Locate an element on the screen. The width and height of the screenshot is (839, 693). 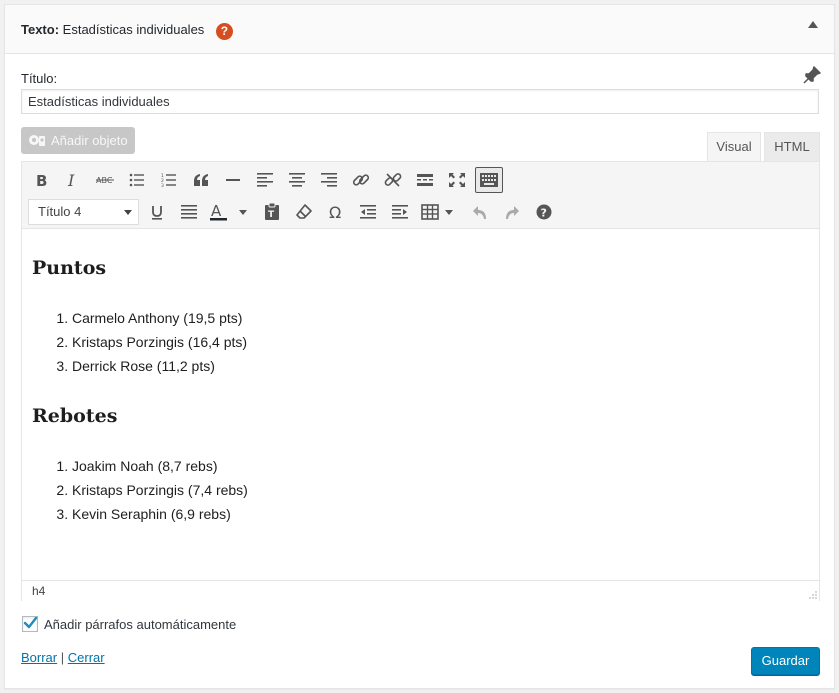
editor-toolbar: B I ABC 123 Título 4 A T Ω ? is located at coordinates (420, 195).